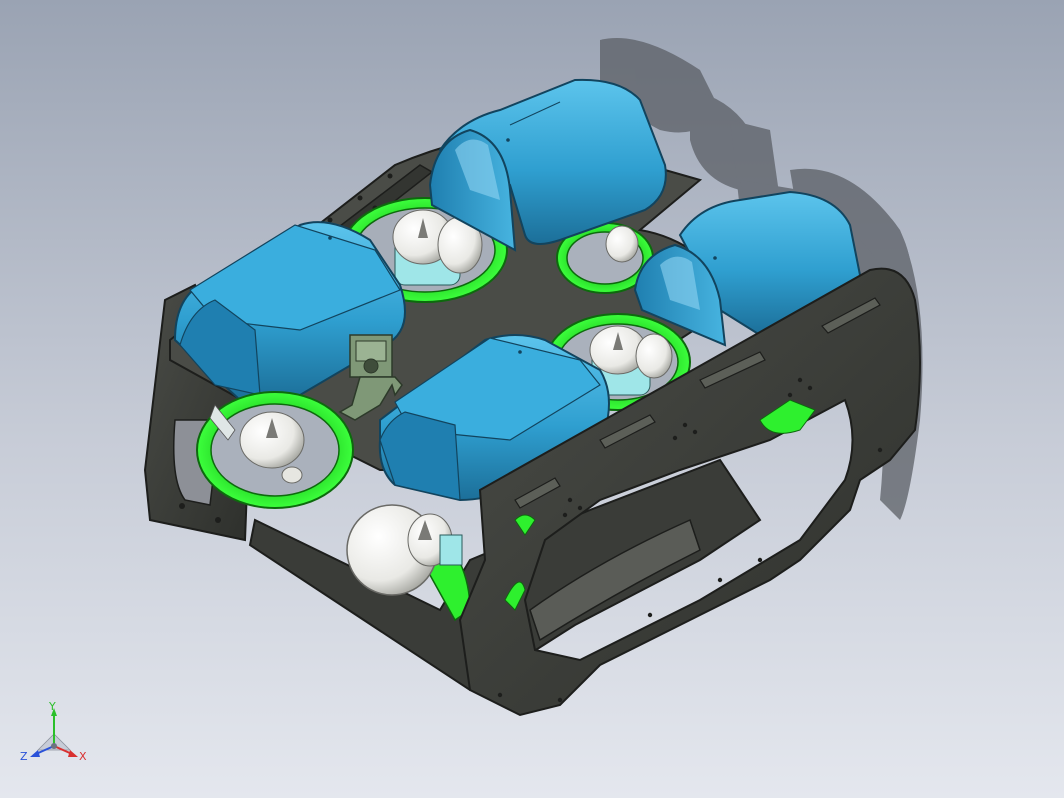 This screenshot has height=798, width=1064. Describe the element at coordinates (73, 753) in the screenshot. I see `x-arrowhead-icon` at that location.